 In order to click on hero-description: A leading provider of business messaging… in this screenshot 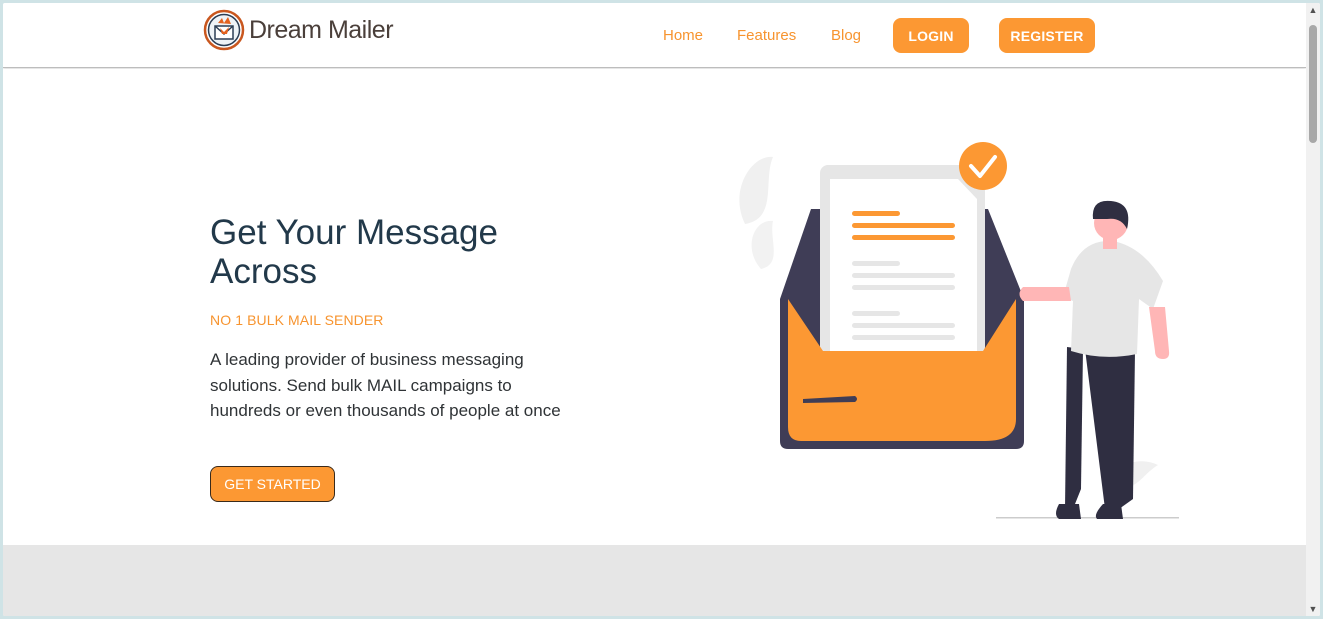, I will do `click(385, 385)`.